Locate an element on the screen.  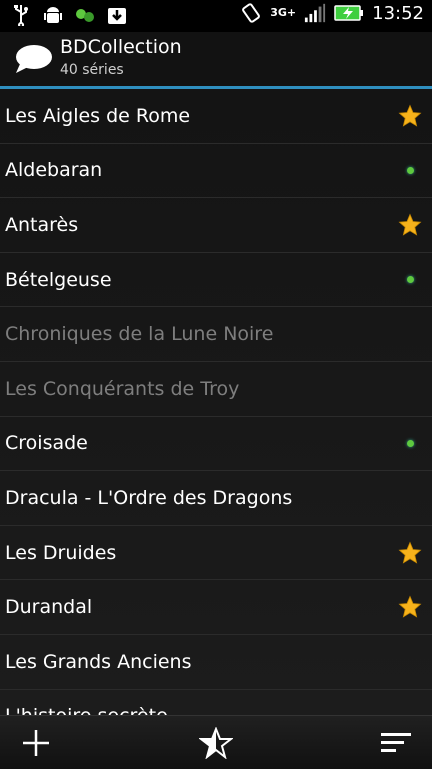
series-title: Les Grands Anciens is located at coordinates (98, 661).